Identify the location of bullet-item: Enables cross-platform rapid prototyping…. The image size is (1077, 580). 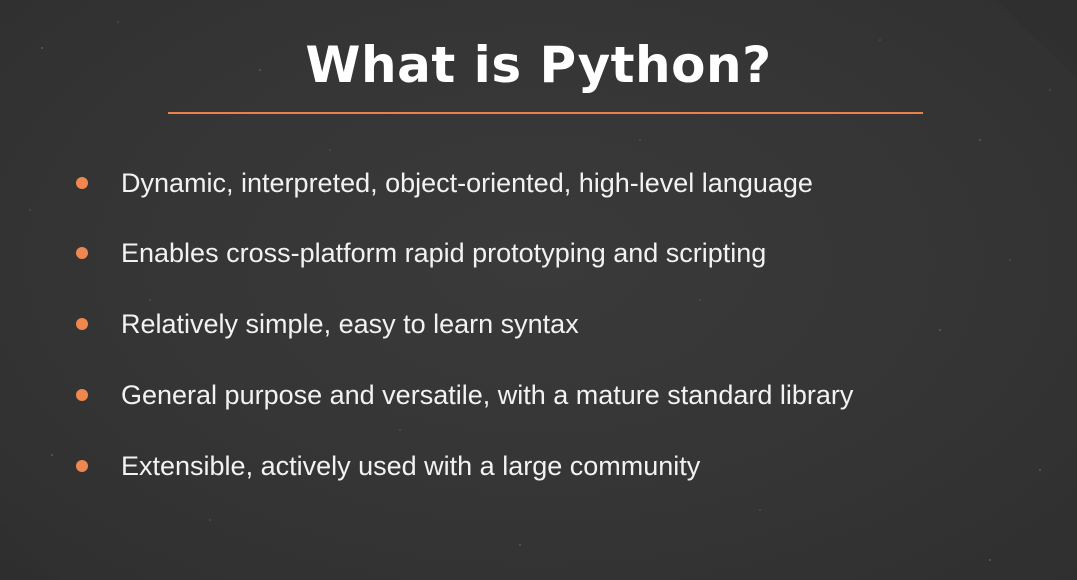
(500, 253).